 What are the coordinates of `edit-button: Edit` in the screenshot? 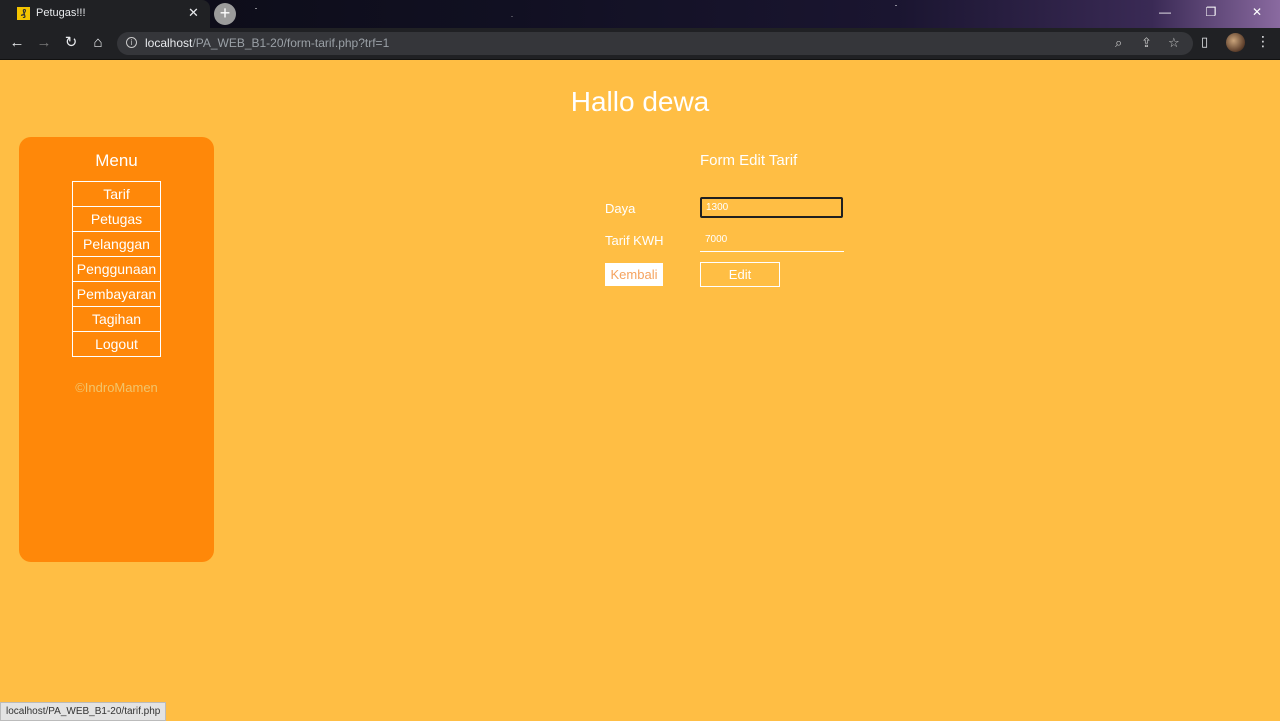 It's located at (740, 274).